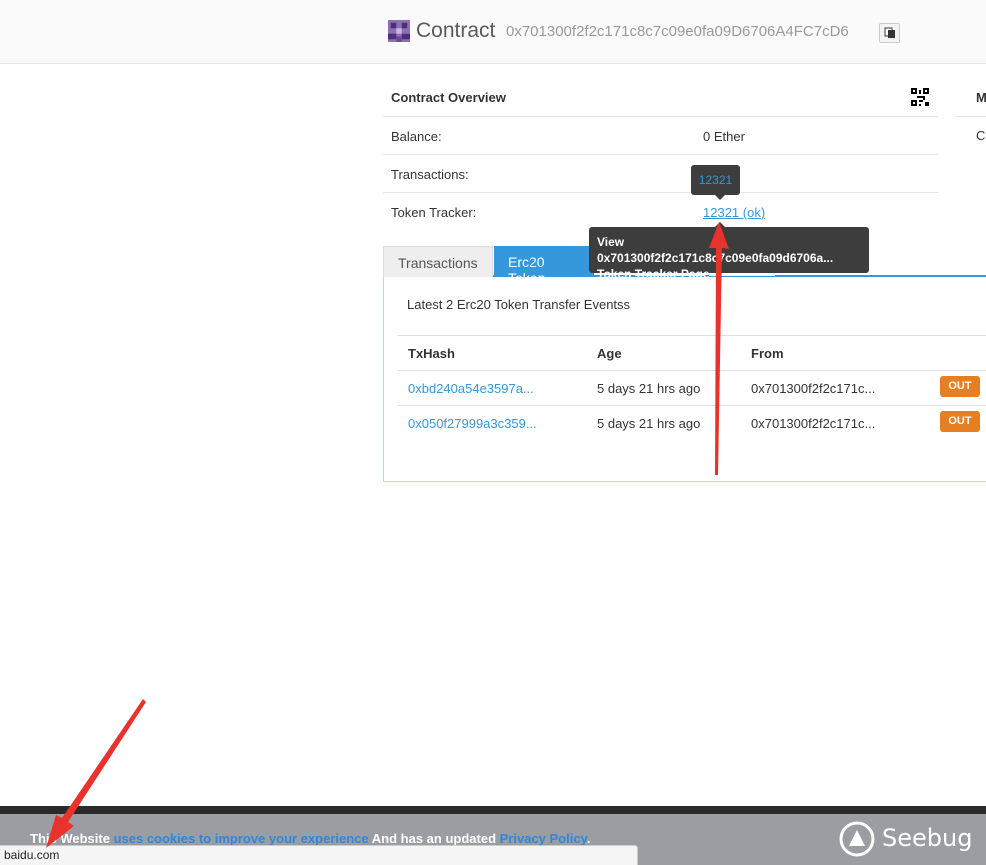 The image size is (986, 865). Describe the element at coordinates (493, 810) in the screenshot. I see `footer-divider` at that location.